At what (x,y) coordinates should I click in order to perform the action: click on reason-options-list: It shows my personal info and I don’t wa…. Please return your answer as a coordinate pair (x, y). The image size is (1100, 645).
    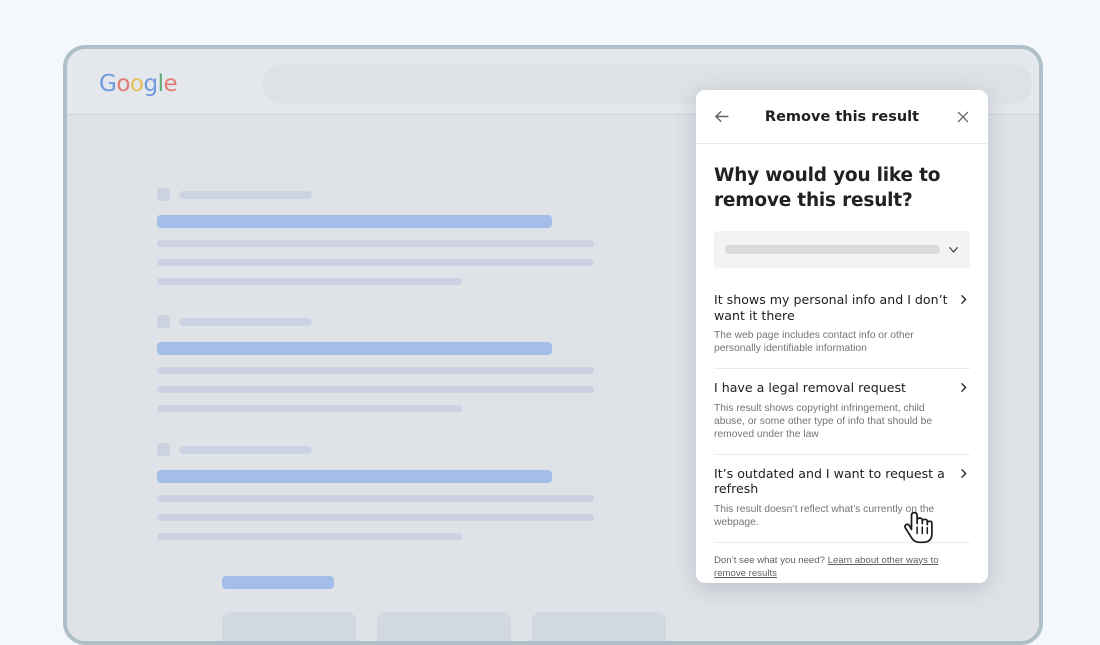
    Looking at the image, I should click on (842, 412).